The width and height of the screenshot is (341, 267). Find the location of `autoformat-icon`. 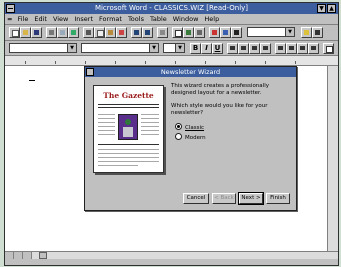

autoformat-icon is located at coordinates (162, 32).